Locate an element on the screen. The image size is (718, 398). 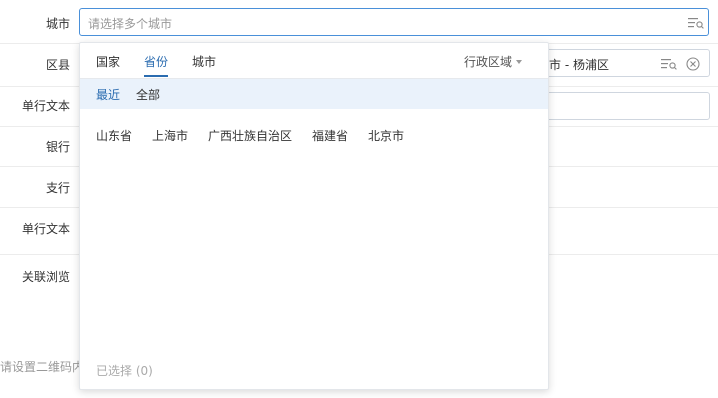
option-shanghai: 上海市 is located at coordinates (170, 135).